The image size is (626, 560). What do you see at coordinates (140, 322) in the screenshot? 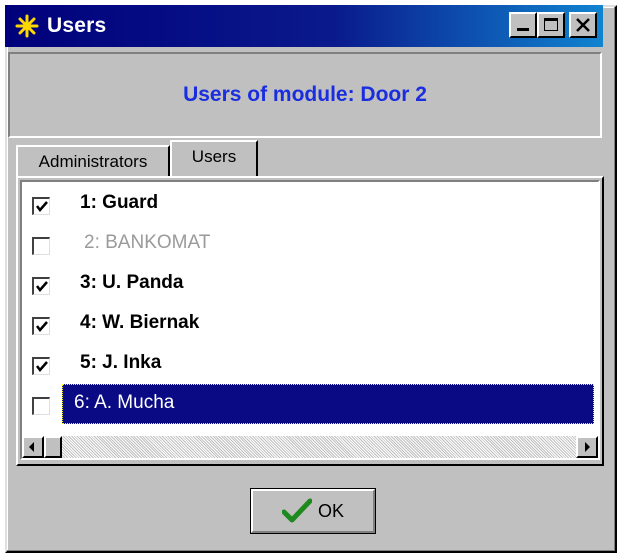
I see `user-label: 4: W. Biernak` at bounding box center [140, 322].